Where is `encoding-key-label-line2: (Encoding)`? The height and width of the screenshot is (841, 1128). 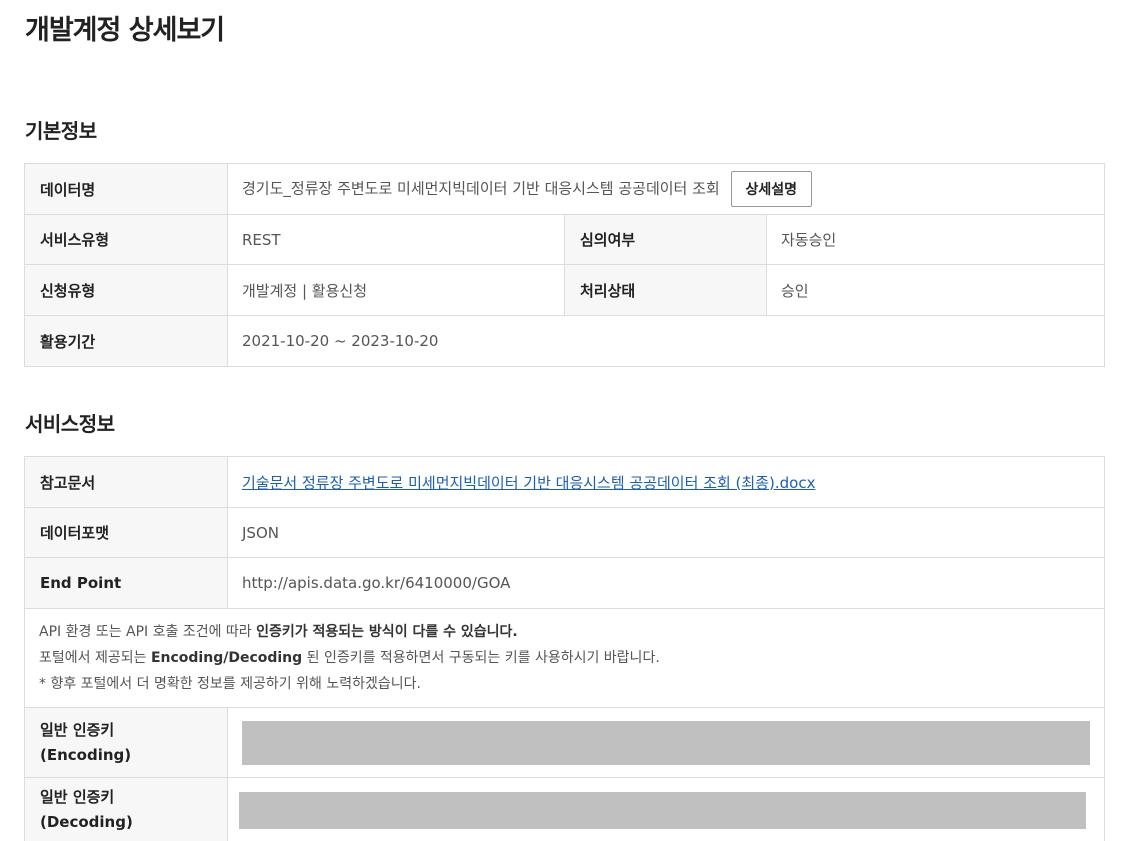
encoding-key-label-line2: (Encoding) is located at coordinates (86, 754).